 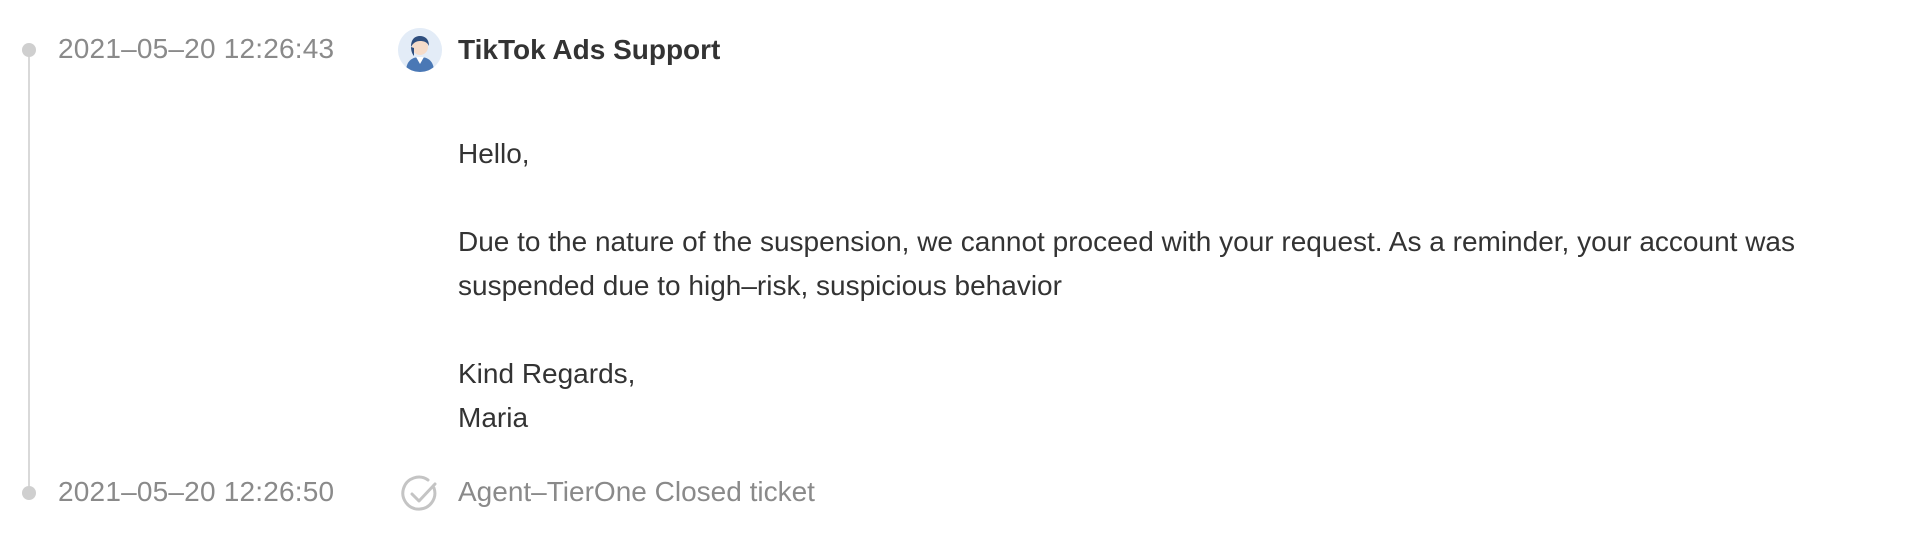 I want to click on message-closing: Kind Regards,, so click(x=547, y=373).